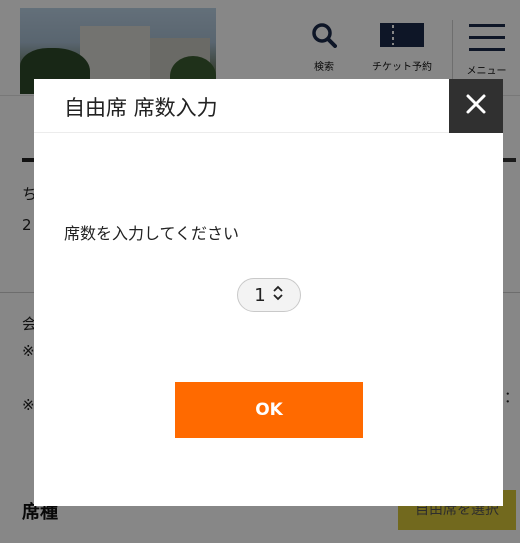 This screenshot has height=543, width=520. Describe the element at coordinates (152, 233) in the screenshot. I see `seat-count-prompt: 席数を入力してください` at that location.